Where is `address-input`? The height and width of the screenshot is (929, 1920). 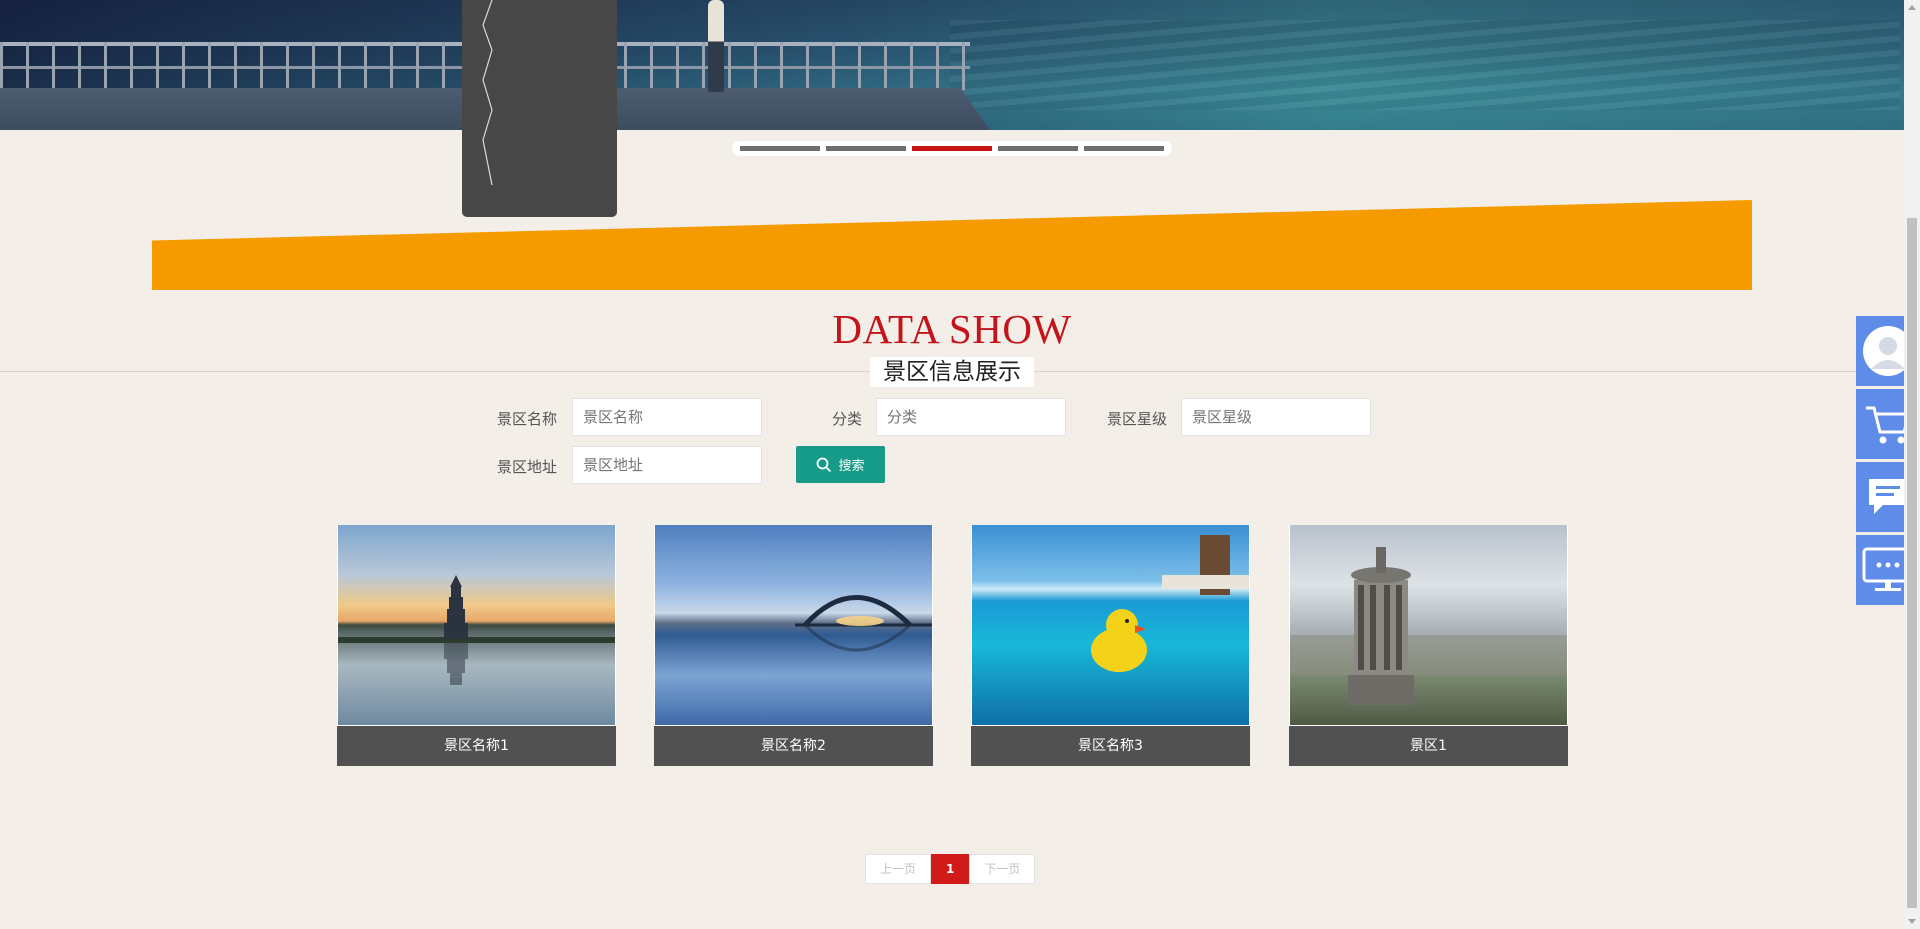 address-input is located at coordinates (667, 465).